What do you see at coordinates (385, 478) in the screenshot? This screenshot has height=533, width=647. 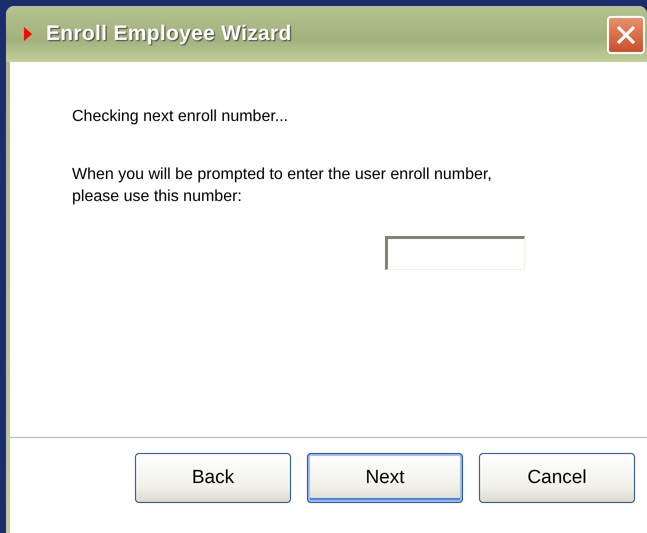 I see `wizard-button: Next` at bounding box center [385, 478].